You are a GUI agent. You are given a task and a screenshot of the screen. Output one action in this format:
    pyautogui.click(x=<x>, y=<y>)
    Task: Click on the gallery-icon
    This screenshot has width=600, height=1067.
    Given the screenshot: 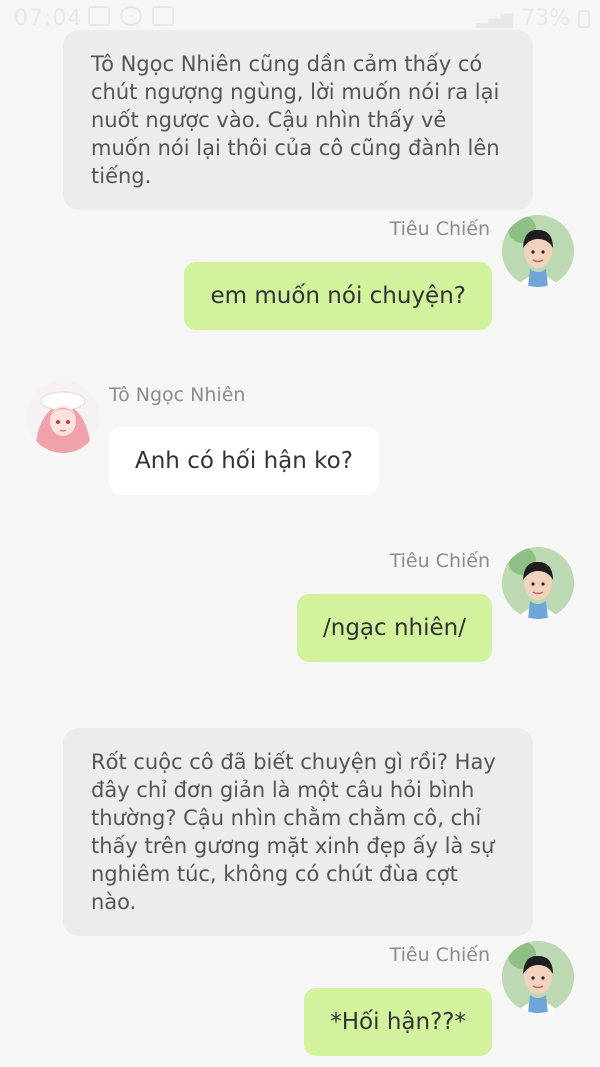 What is the action you would take?
    pyautogui.click(x=99, y=16)
    